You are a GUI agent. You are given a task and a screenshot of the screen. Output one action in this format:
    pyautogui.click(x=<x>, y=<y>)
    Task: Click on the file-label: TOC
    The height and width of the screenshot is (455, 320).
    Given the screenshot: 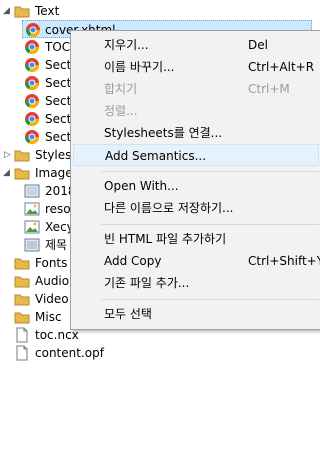 What is the action you would take?
    pyautogui.click(x=58, y=47)
    